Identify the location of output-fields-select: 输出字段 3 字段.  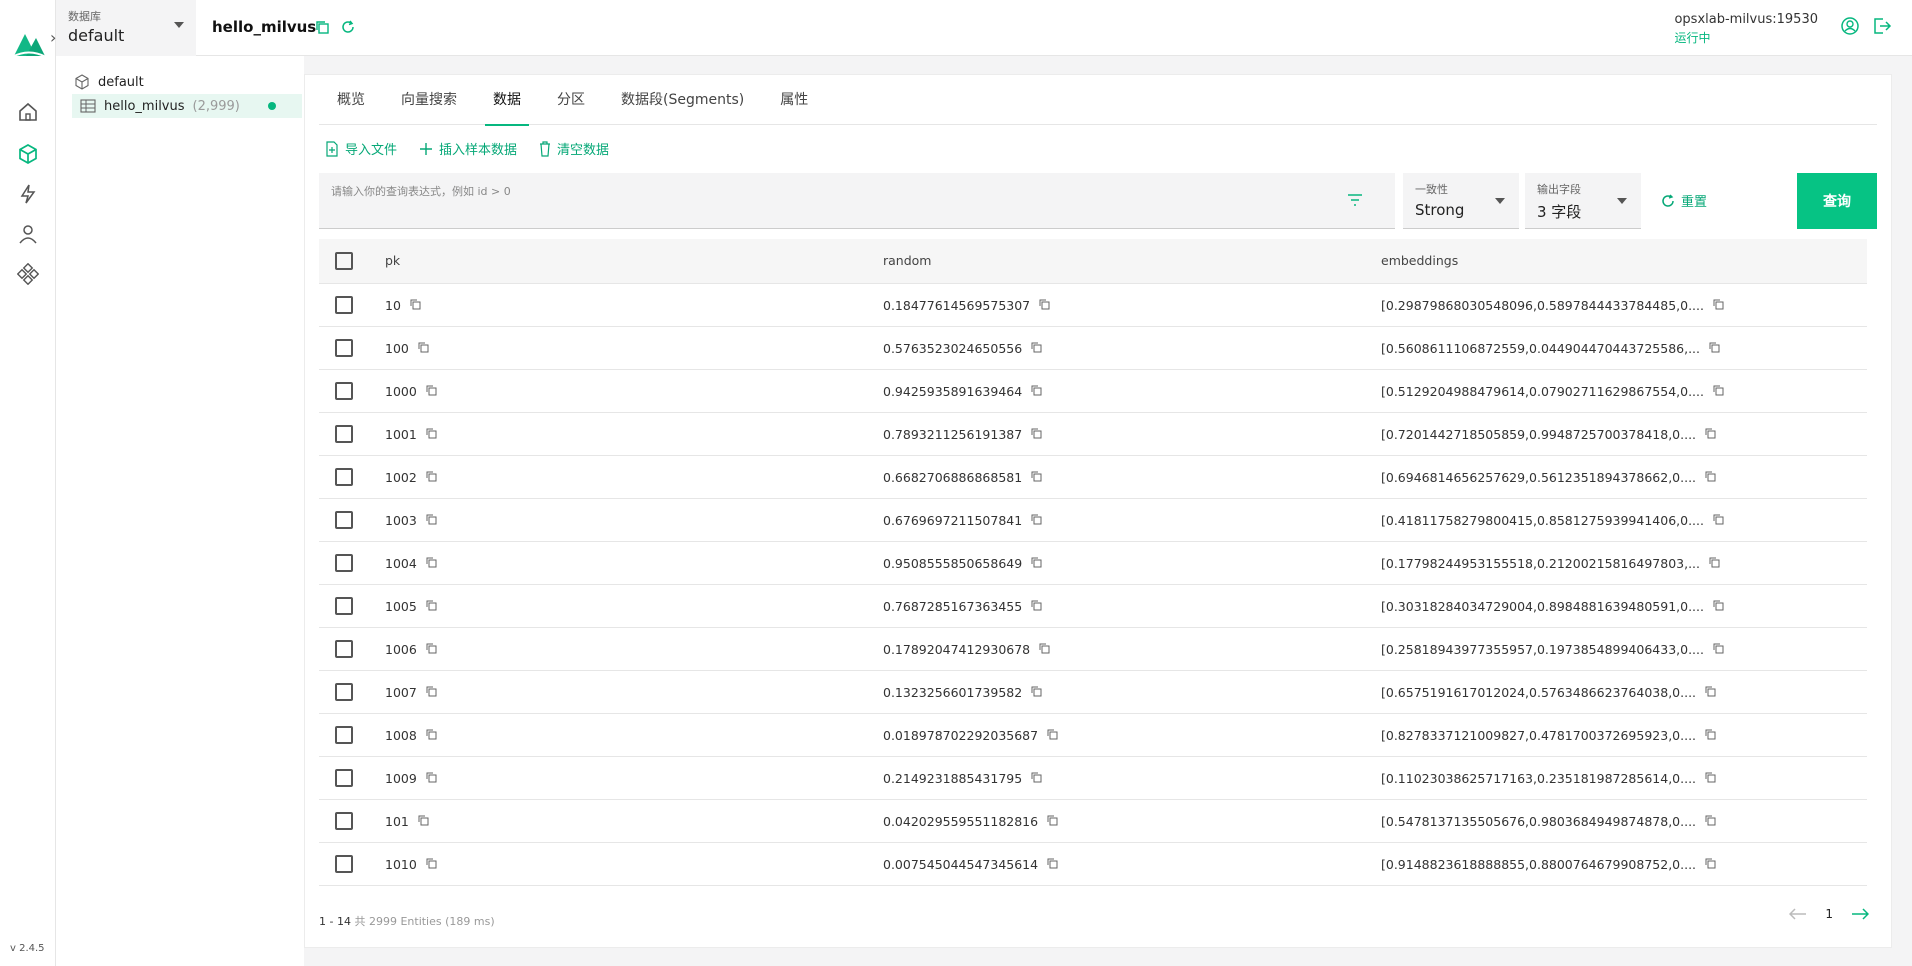
(1583, 201).